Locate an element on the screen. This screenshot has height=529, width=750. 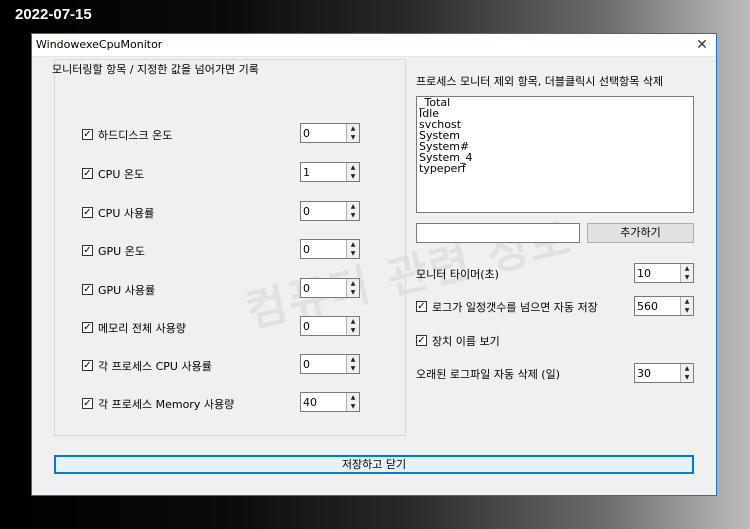
timer-value-input is located at coordinates (658, 273).